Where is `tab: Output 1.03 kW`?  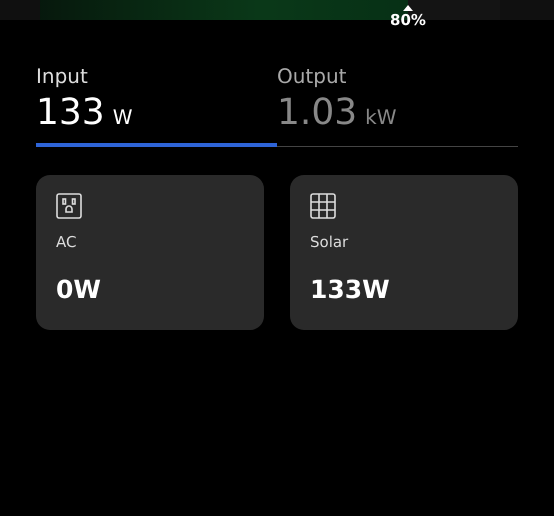 tab: Output 1.03 kW is located at coordinates (397, 105).